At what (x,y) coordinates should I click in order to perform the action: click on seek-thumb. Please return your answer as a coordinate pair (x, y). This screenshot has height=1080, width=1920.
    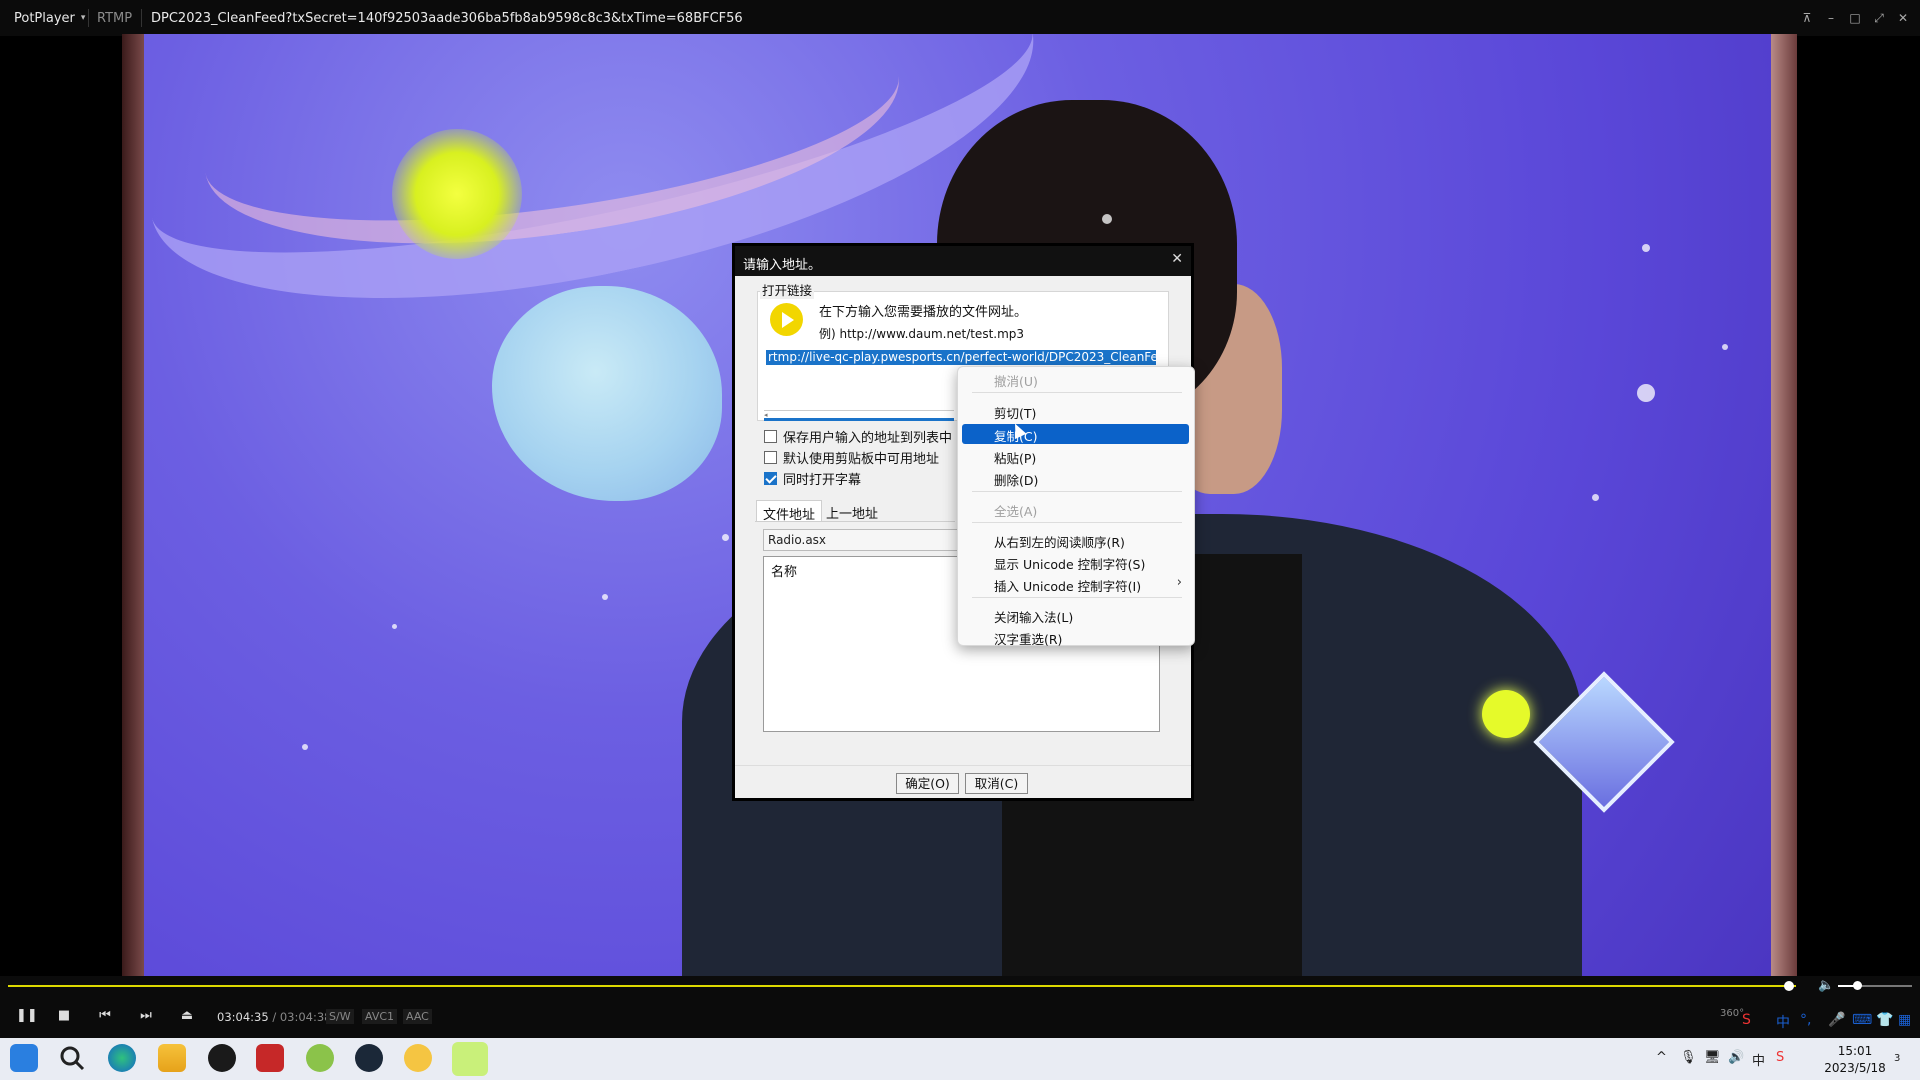
    Looking at the image, I should click on (1788, 986).